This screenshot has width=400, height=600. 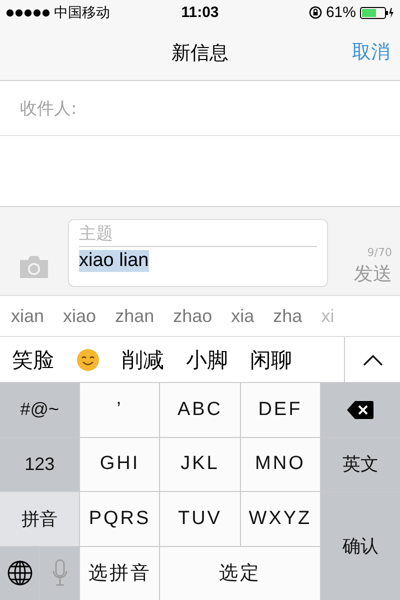 What do you see at coordinates (88, 360) in the screenshot?
I see `smiley-icon` at bounding box center [88, 360].